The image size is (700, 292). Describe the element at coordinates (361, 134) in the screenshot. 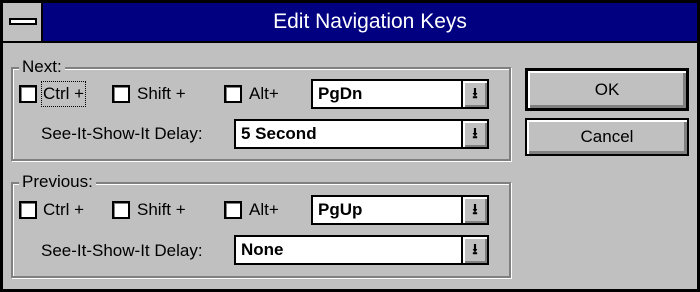

I see `next-delay-select: 5 Second ⭳` at that location.